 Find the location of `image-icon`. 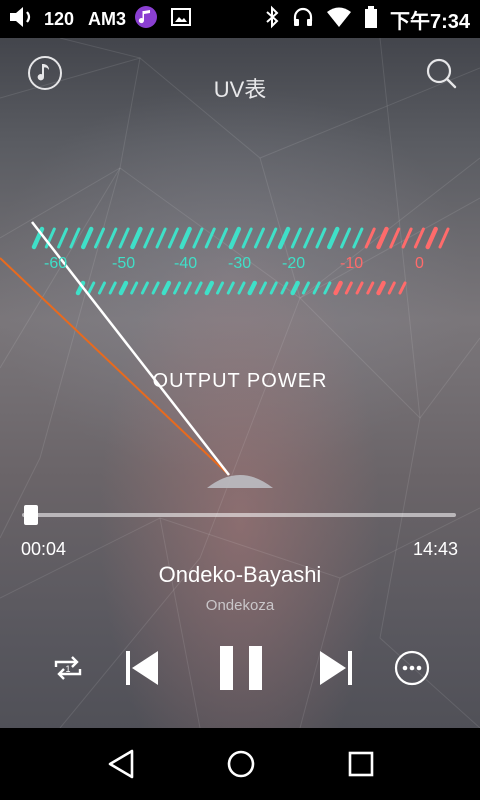

image-icon is located at coordinates (181, 19).